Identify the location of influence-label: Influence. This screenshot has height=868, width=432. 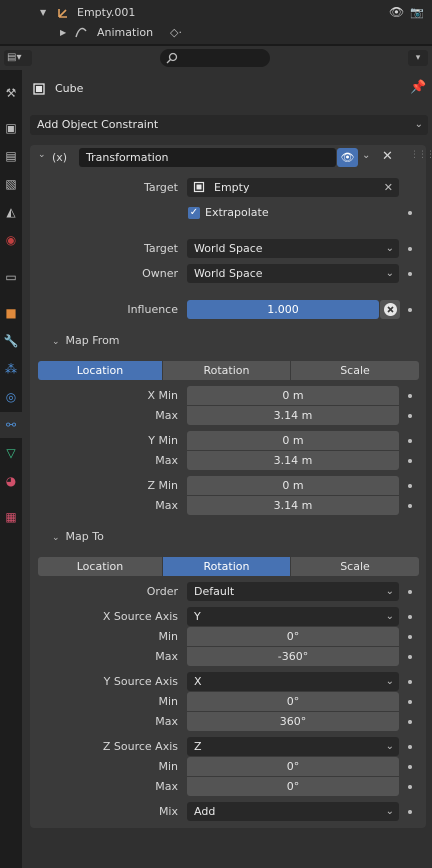
(152, 309).